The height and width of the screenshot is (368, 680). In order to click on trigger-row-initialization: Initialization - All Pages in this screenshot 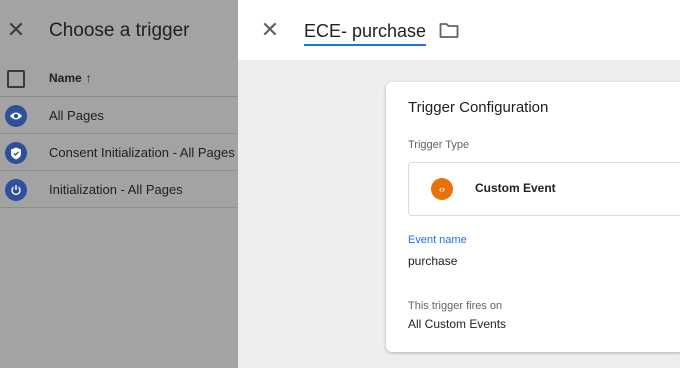, I will do `click(119, 189)`.